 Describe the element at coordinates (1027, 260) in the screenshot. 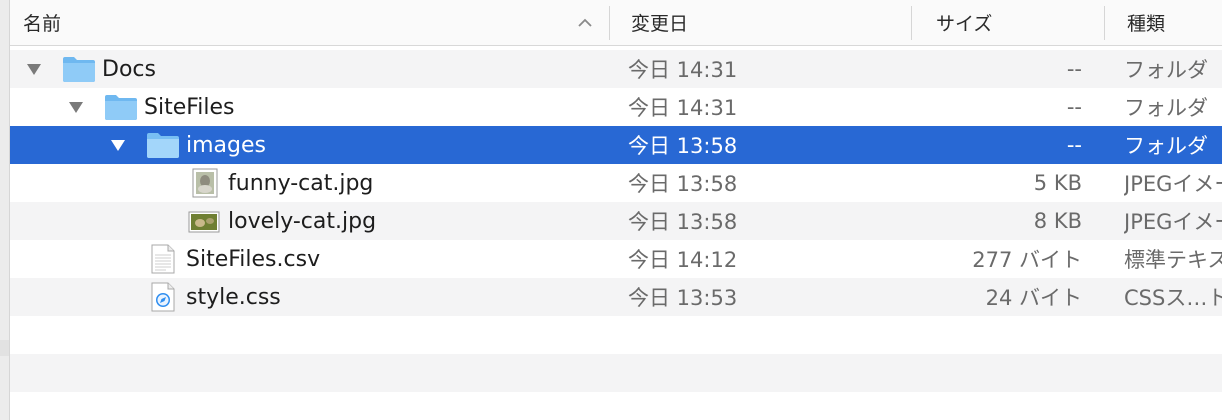

I see `size-cell: 277 バイト` at that location.